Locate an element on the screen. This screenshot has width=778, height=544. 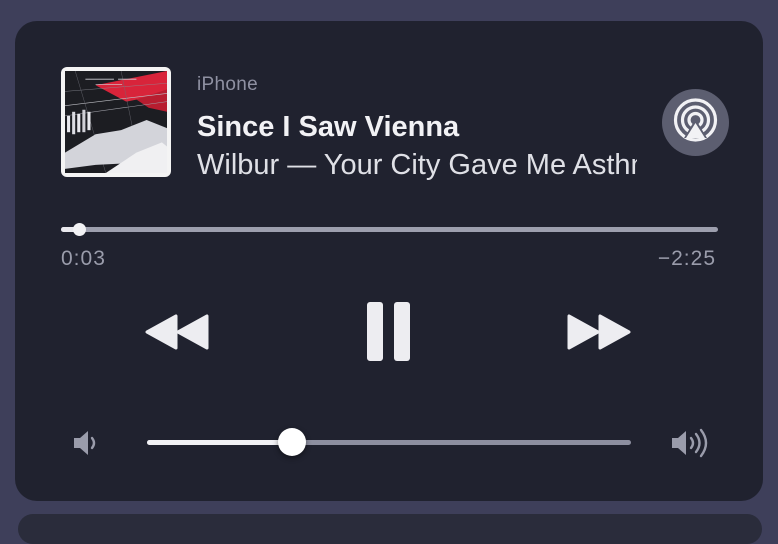
remaining-time: −2:25 is located at coordinates (686, 258).